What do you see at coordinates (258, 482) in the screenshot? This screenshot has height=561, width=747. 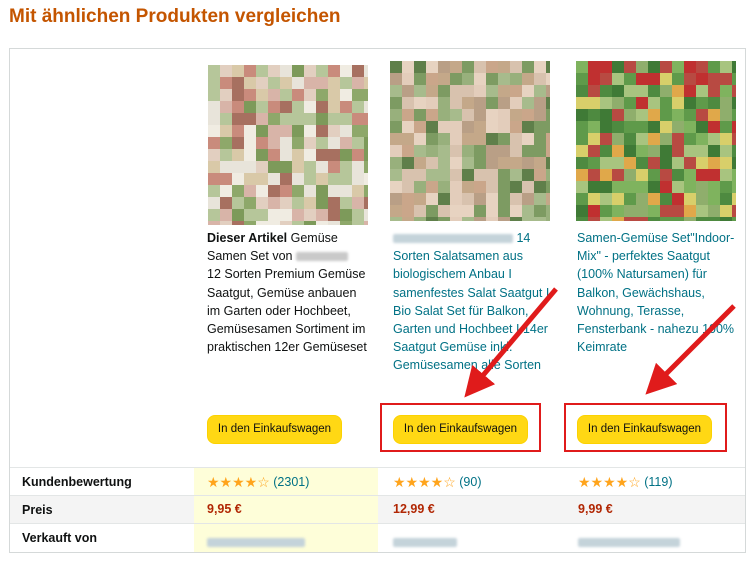 I see `rating-cell: ★★★★☆ (2301)` at bounding box center [258, 482].